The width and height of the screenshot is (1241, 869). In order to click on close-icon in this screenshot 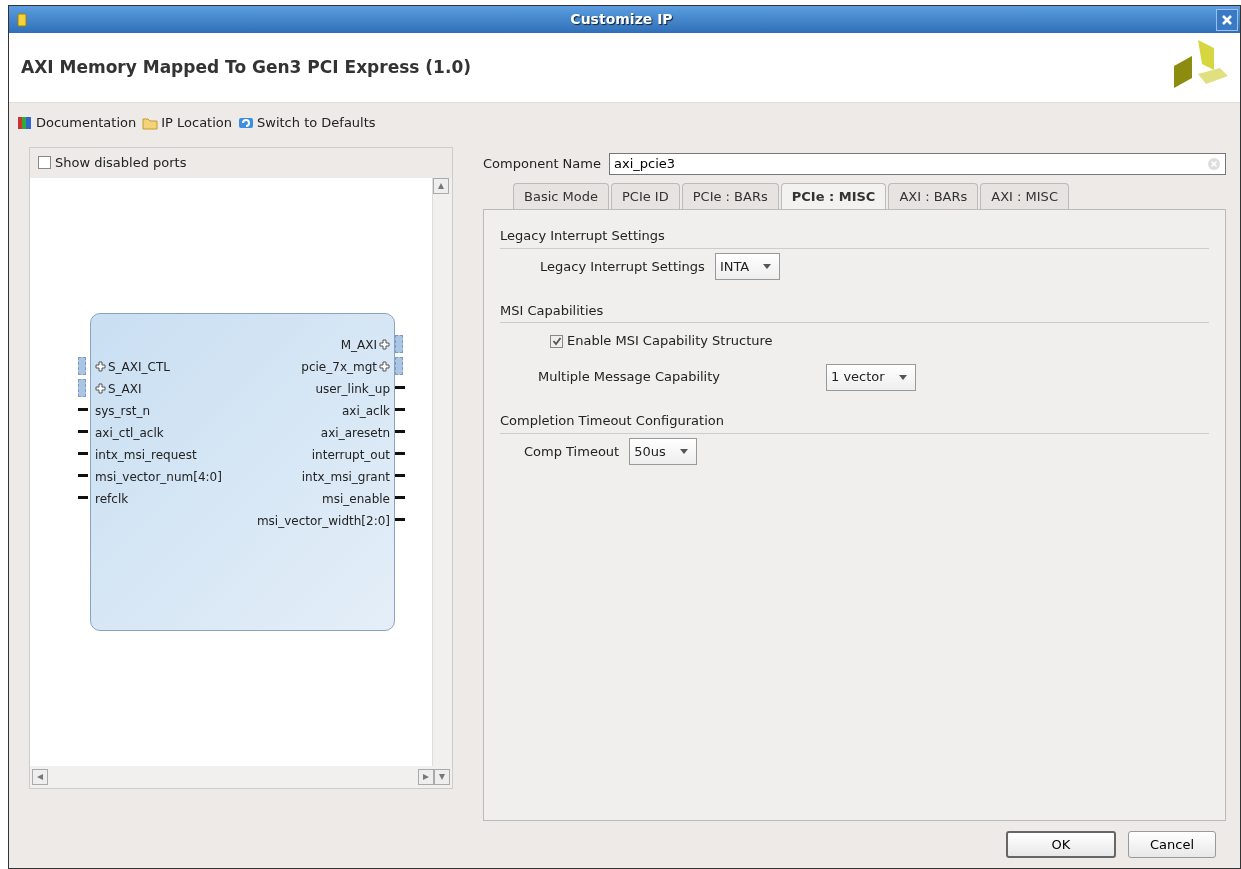, I will do `click(1227, 19)`.